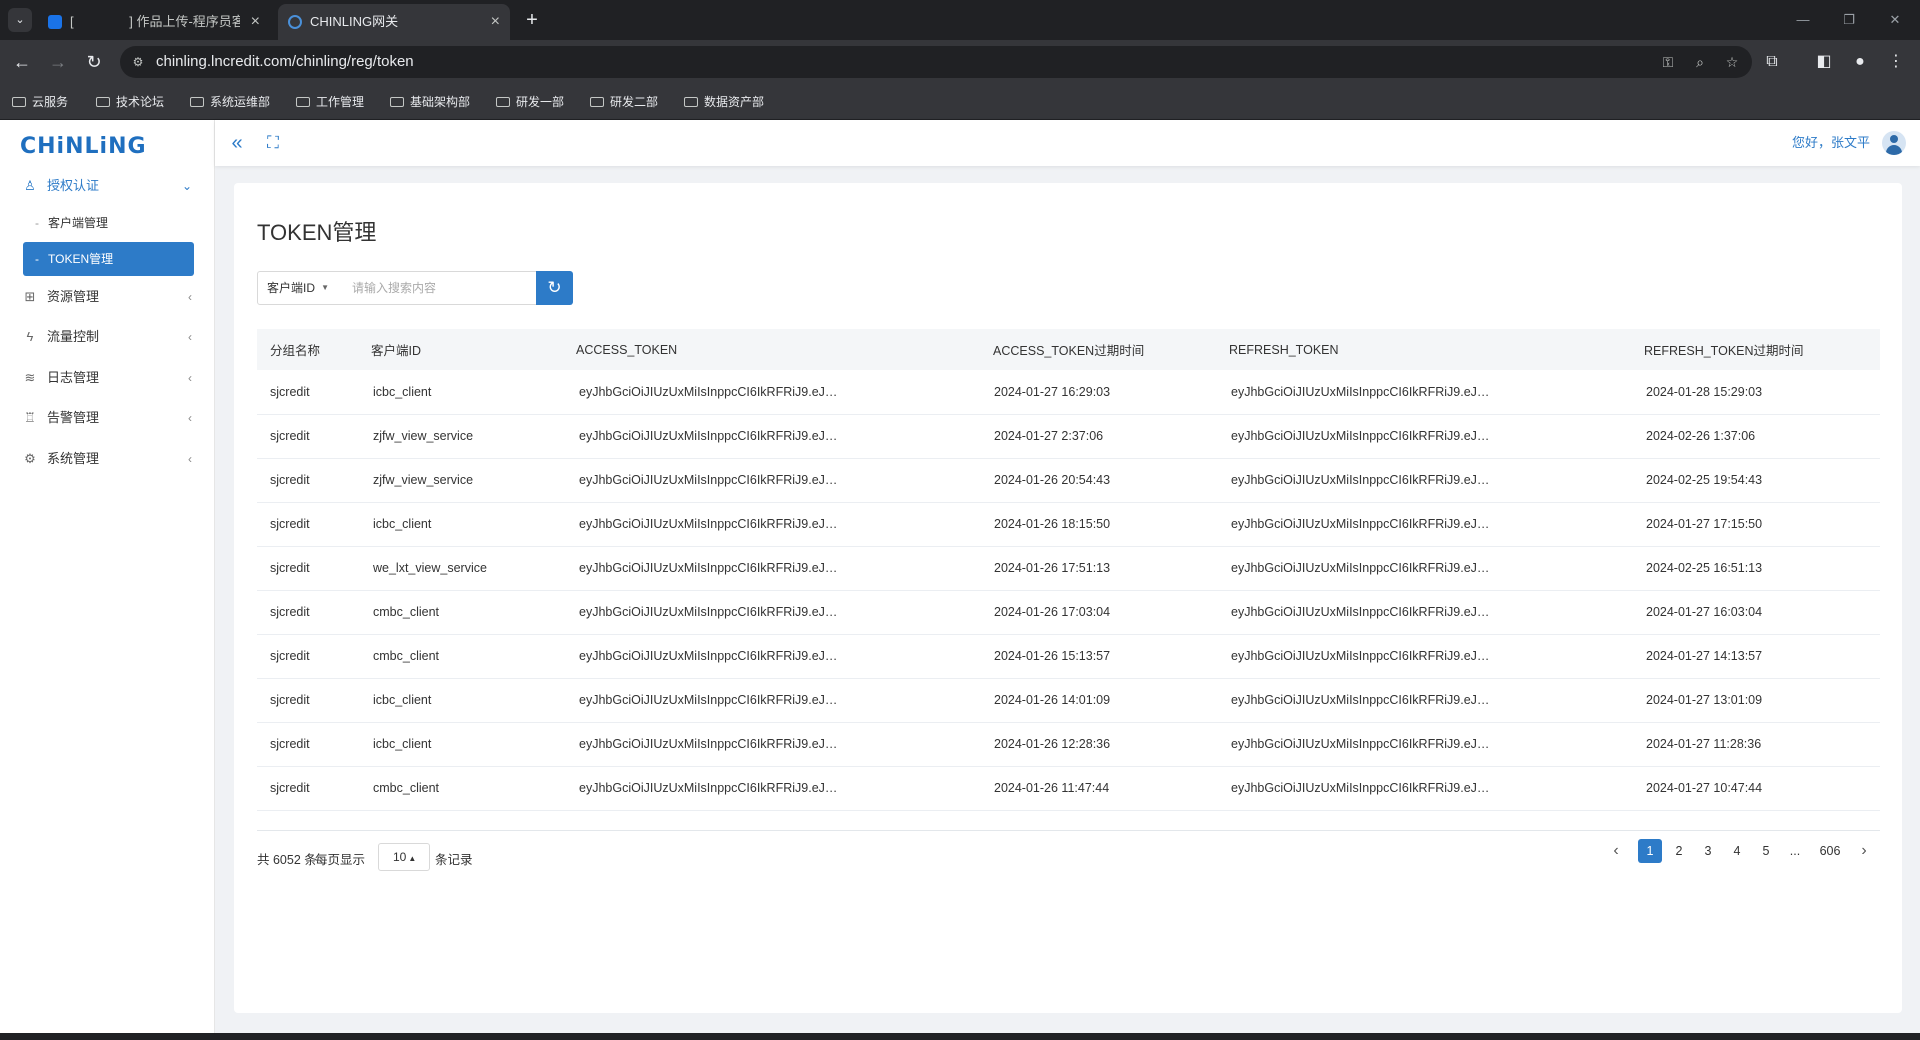 The width and height of the screenshot is (1920, 1040). What do you see at coordinates (108, 223) in the screenshot?
I see `sidebar-subitem-client-management: - 客户端管理` at bounding box center [108, 223].